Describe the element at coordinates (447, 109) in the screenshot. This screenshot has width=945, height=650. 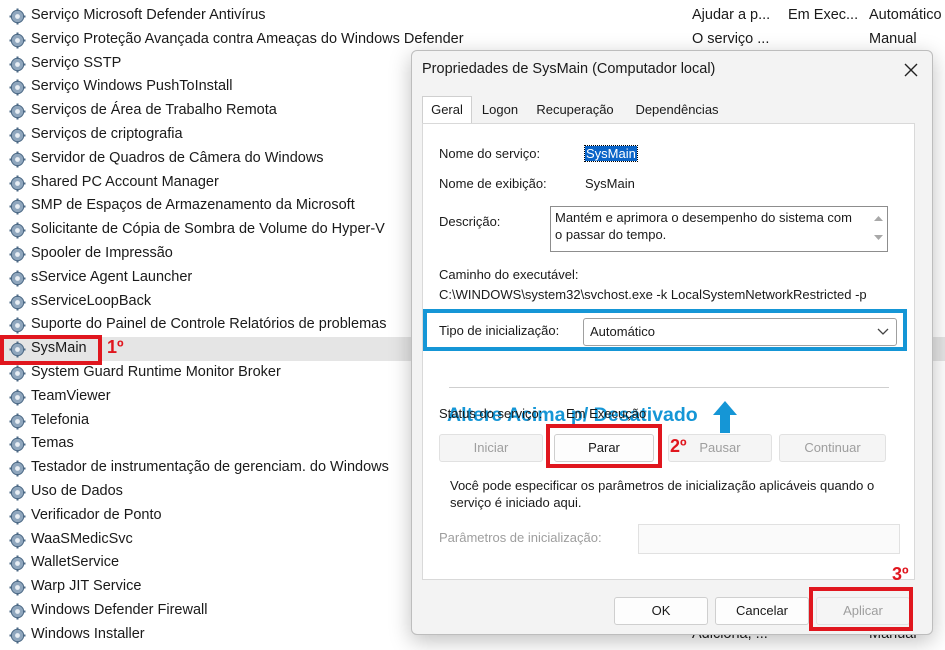
I see `tab-geral: Geral` at that location.